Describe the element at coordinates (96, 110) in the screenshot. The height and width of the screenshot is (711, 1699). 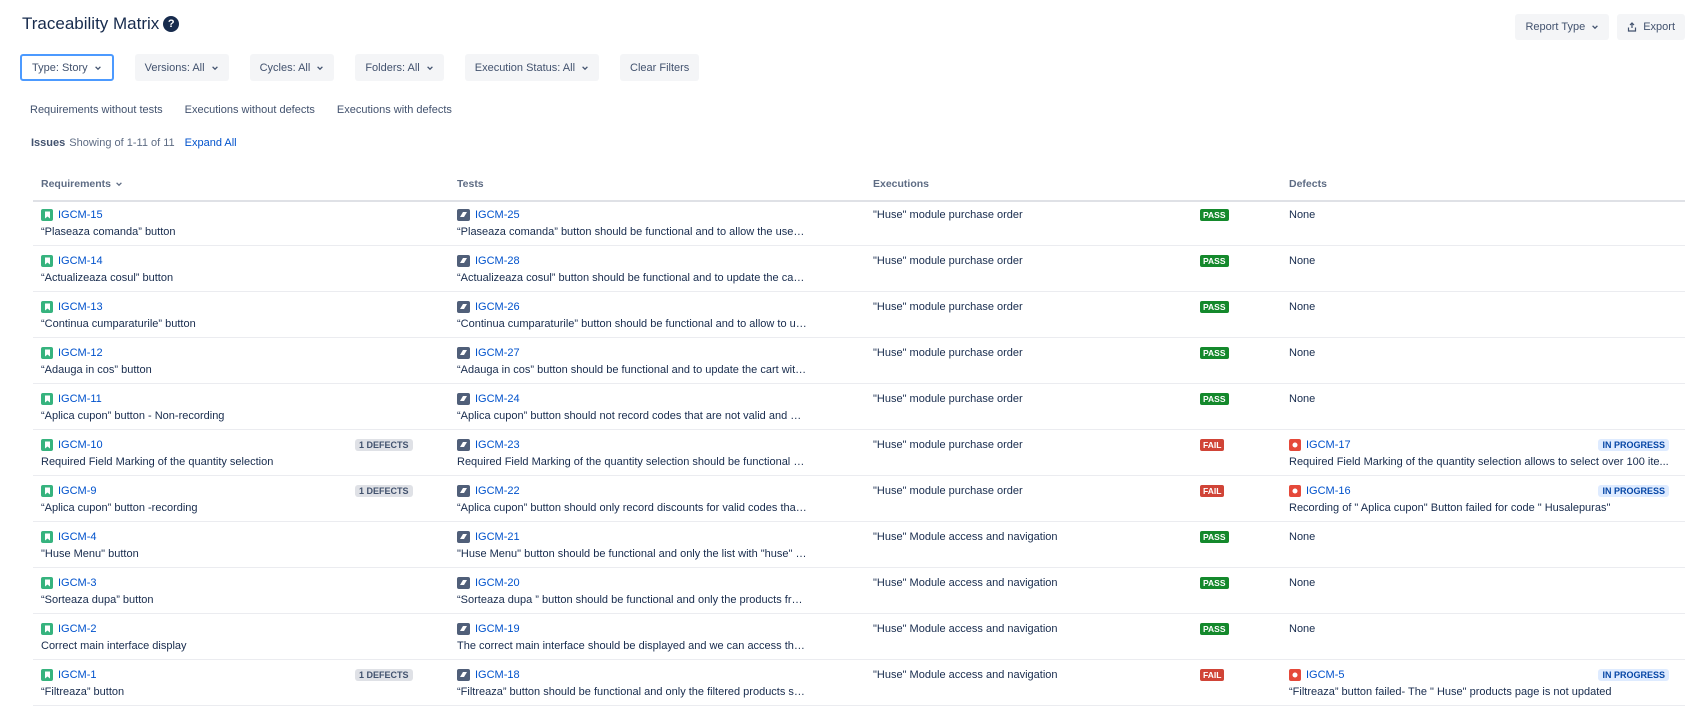
I see `tab-requirements-without-tests: Requirements without tests` at that location.